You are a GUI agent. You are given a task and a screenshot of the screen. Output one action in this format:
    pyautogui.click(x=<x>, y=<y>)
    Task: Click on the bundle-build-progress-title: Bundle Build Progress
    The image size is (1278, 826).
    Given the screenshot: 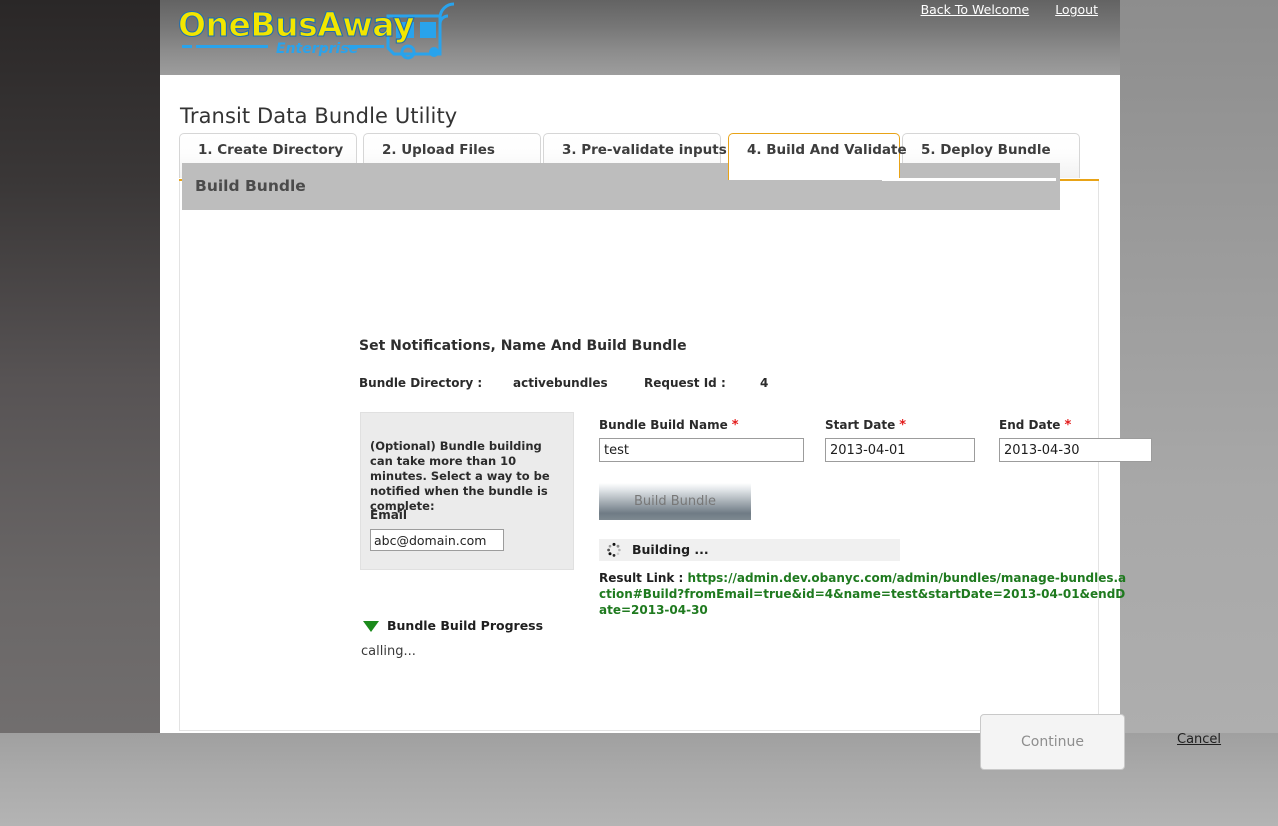 What is the action you would take?
    pyautogui.click(x=465, y=625)
    